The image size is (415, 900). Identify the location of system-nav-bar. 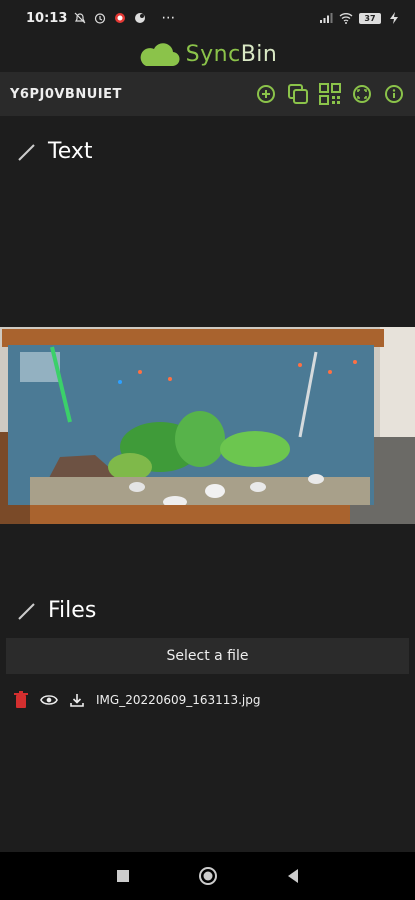
(207, 876).